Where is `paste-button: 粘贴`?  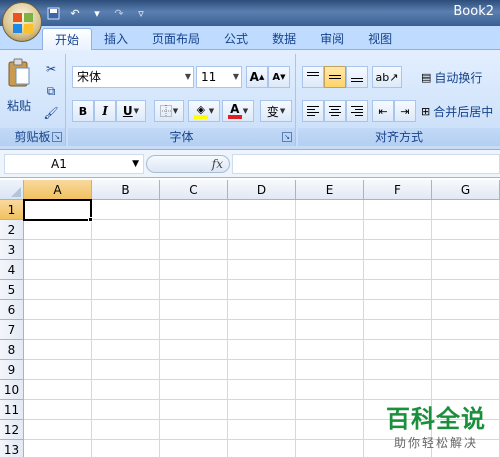
paste-button: 粘贴 is located at coordinates (19, 91).